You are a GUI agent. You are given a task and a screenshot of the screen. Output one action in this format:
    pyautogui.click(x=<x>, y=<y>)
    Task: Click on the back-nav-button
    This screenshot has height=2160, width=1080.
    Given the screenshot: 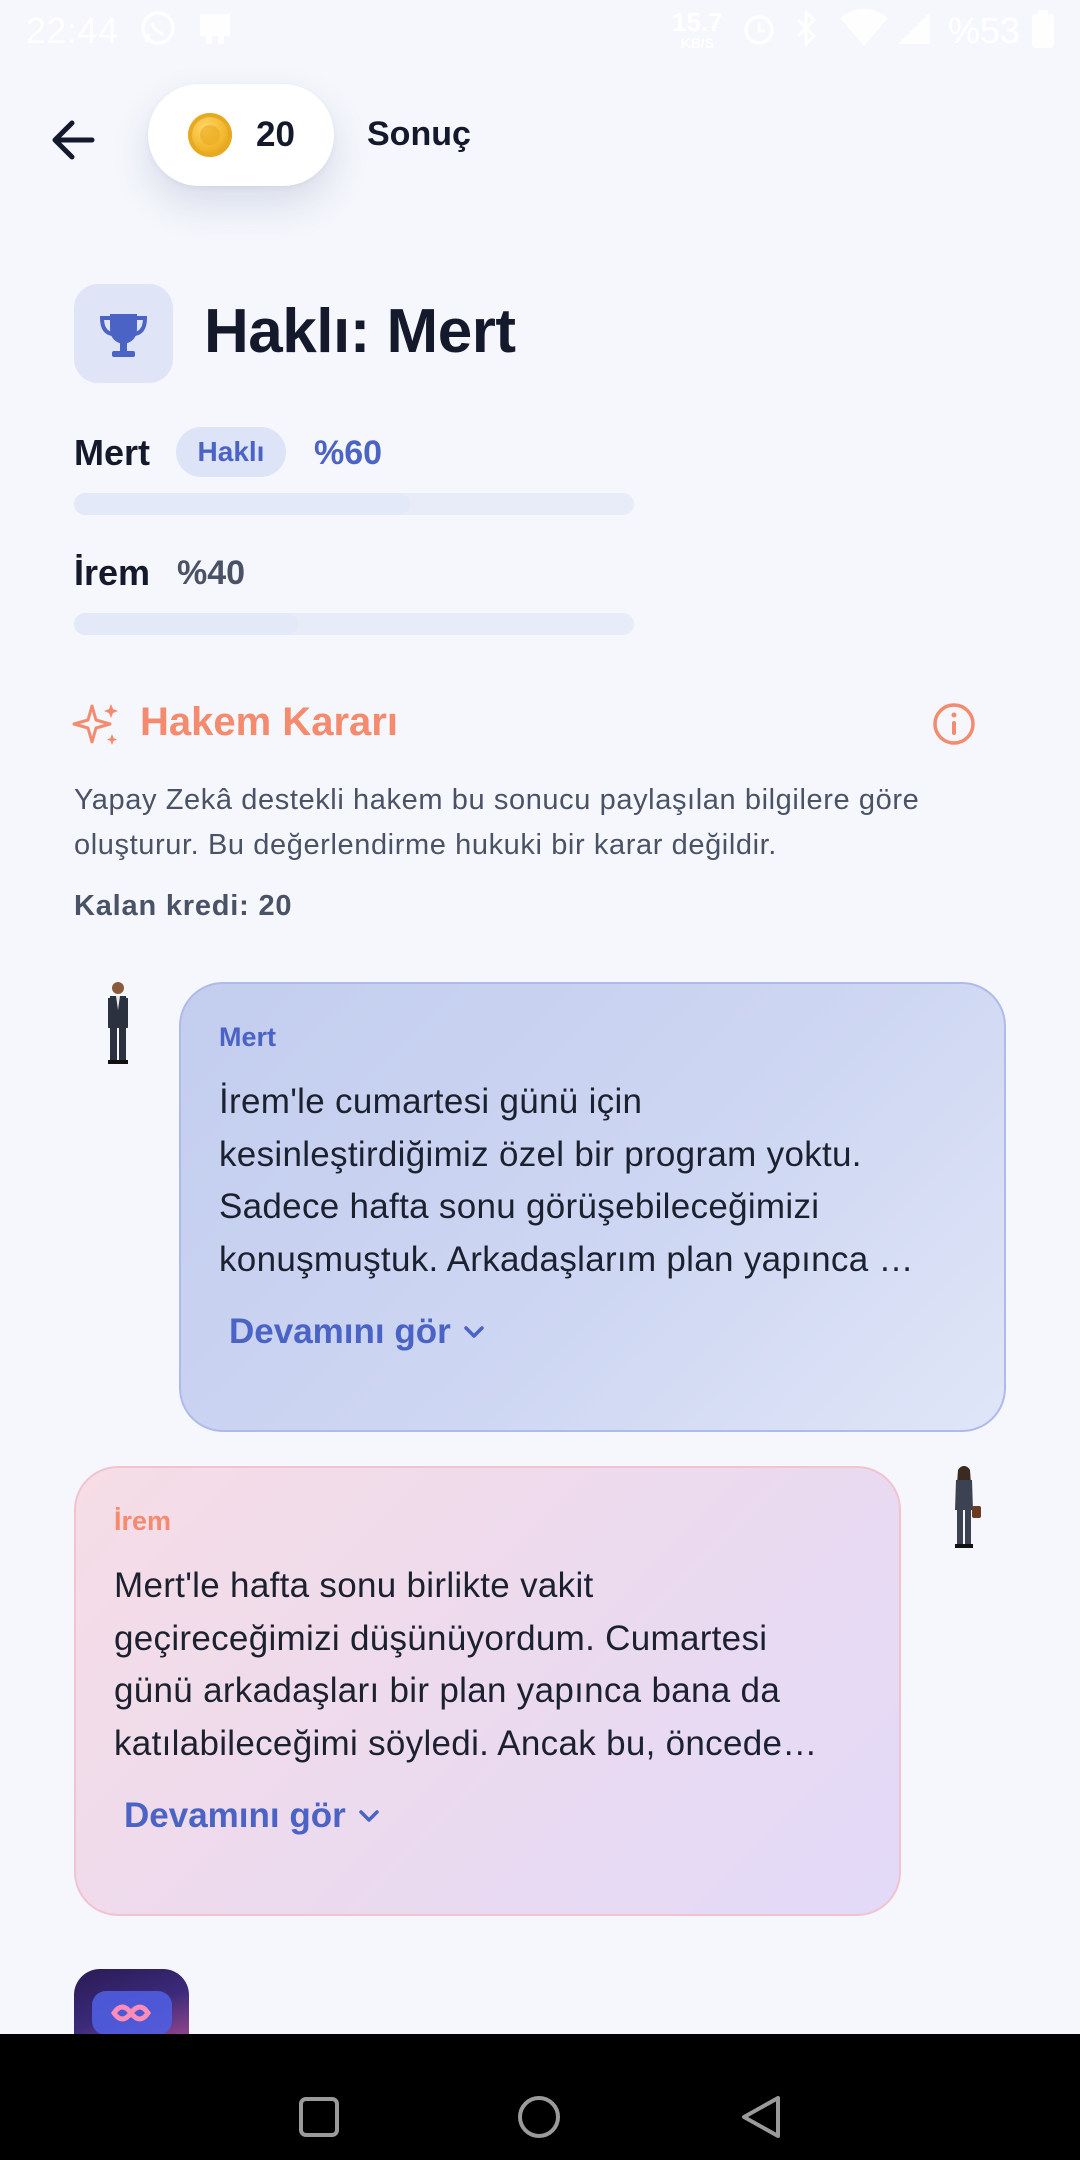 What is the action you would take?
    pyautogui.click(x=761, y=2117)
    